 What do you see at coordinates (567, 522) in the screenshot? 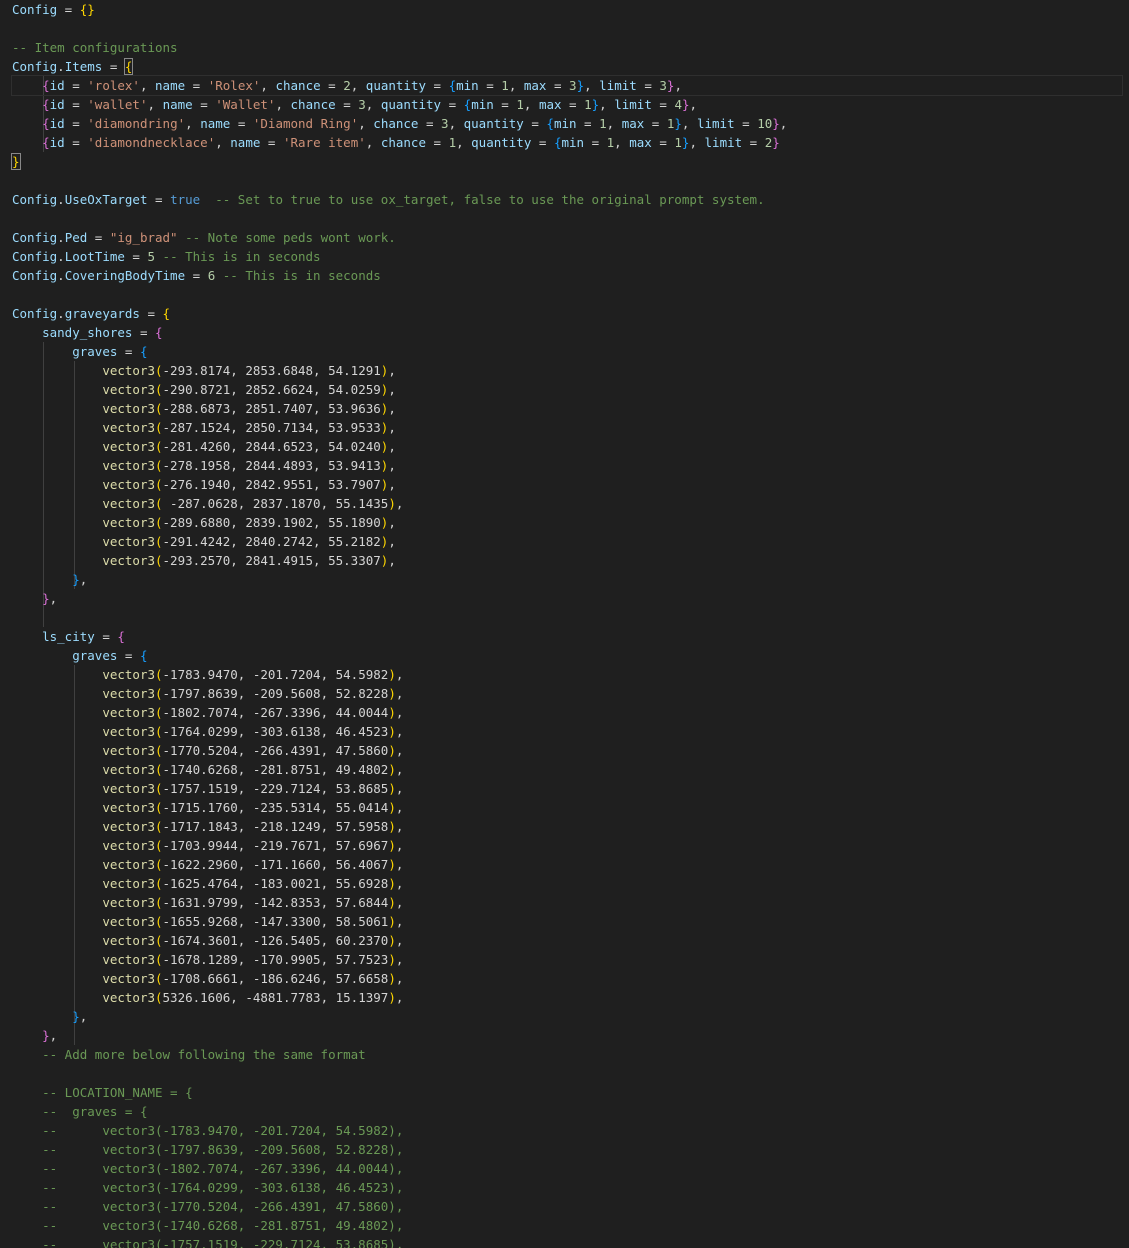
I see `code-line: vector3(-289.6880, 2839.1902, 55.1890),` at bounding box center [567, 522].